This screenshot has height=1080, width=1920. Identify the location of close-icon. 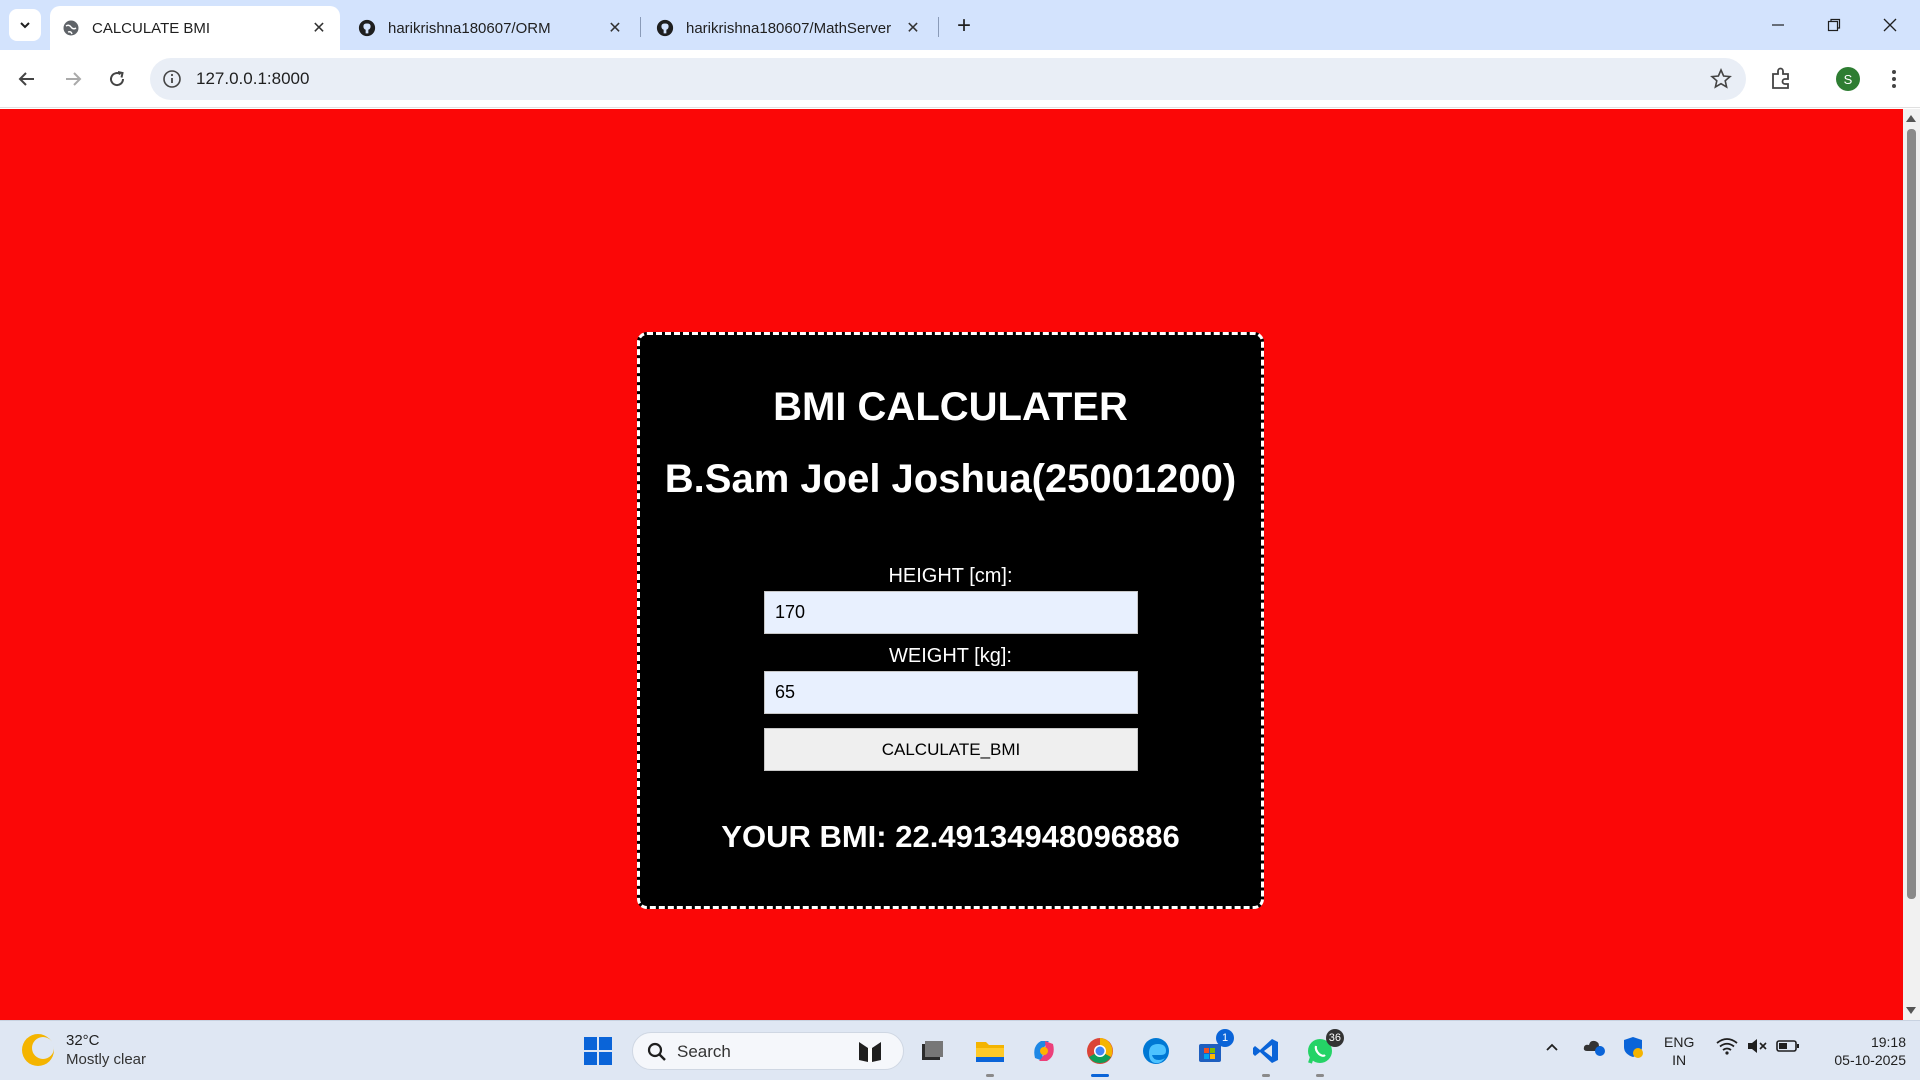
(1890, 25).